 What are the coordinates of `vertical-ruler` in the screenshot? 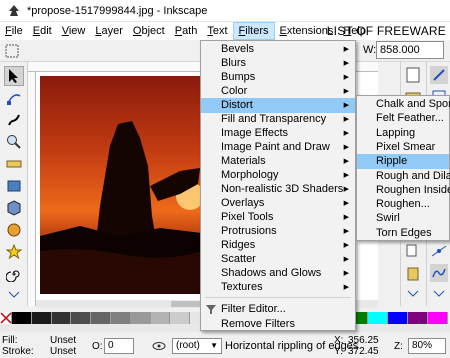 It's located at (32, 189).